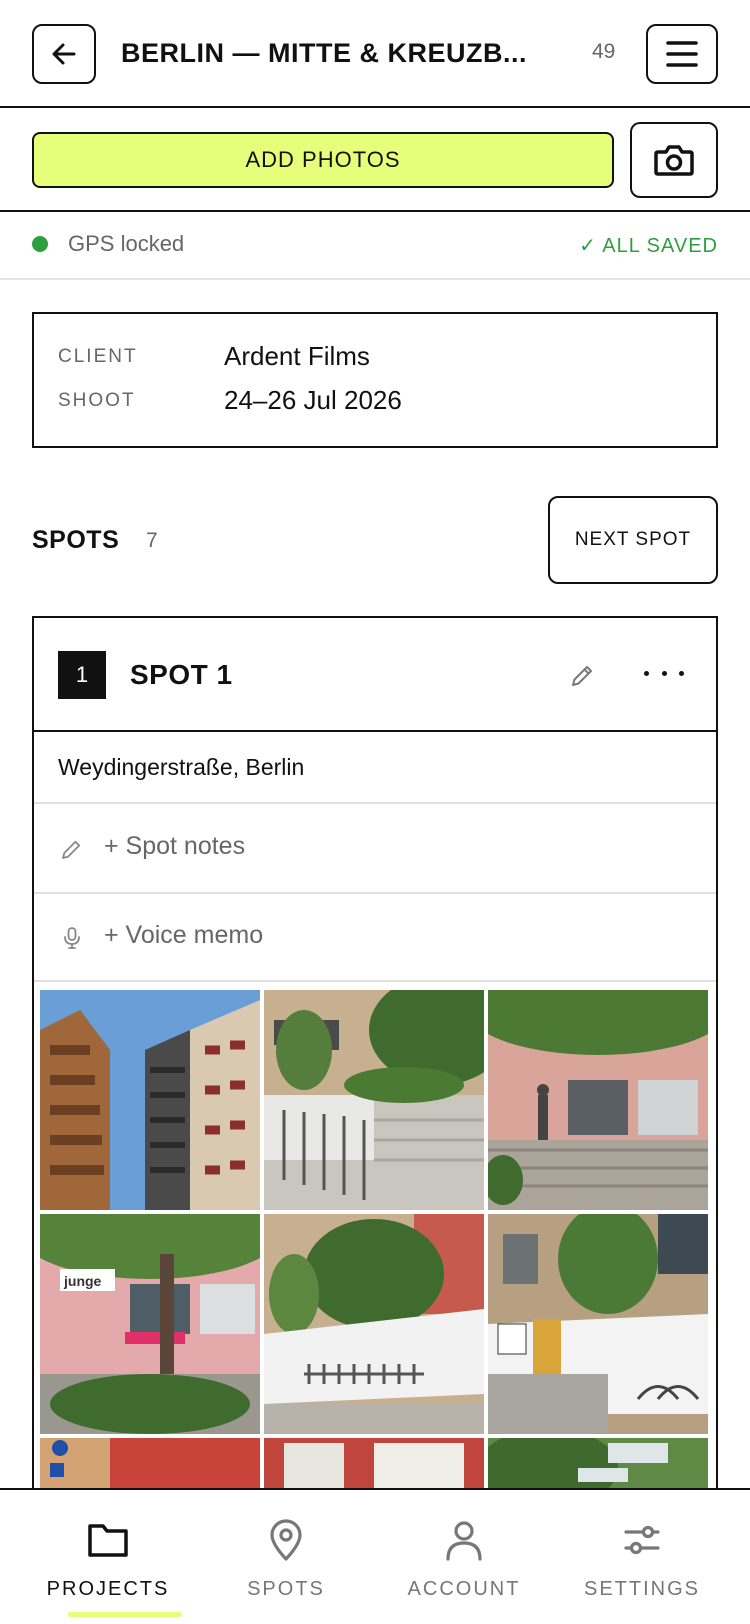 The image size is (750, 1624). Describe the element at coordinates (375, 675) in the screenshot. I see `spot-card-header: 1 SPOT 1` at that location.